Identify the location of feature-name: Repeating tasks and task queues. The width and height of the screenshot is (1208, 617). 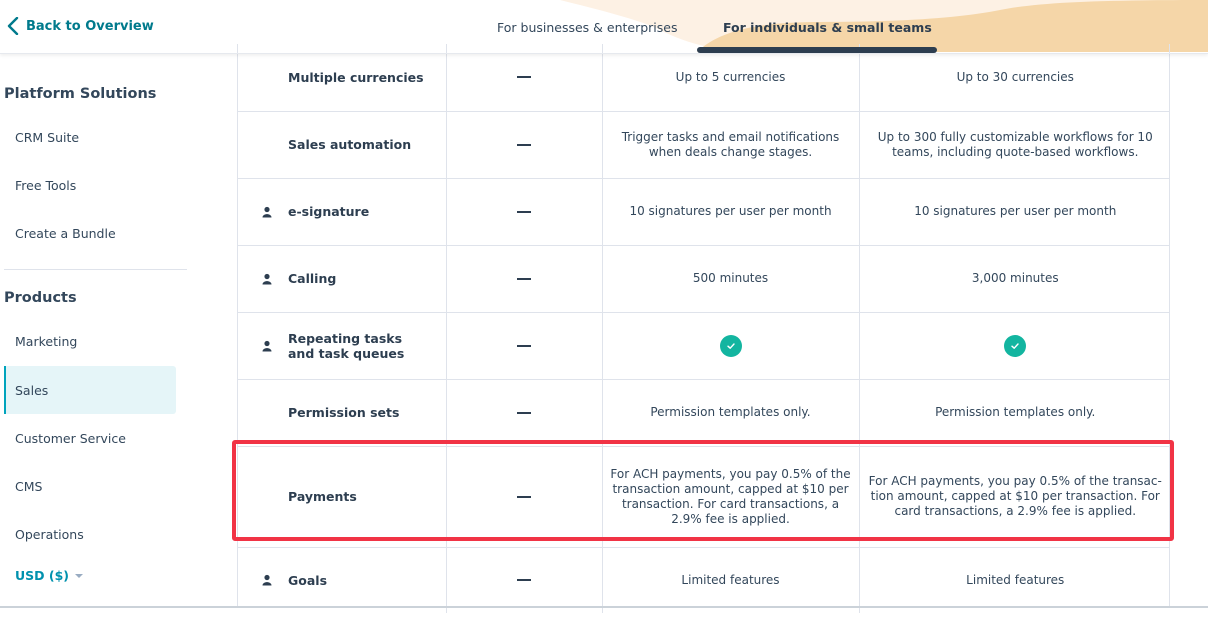
(346, 345).